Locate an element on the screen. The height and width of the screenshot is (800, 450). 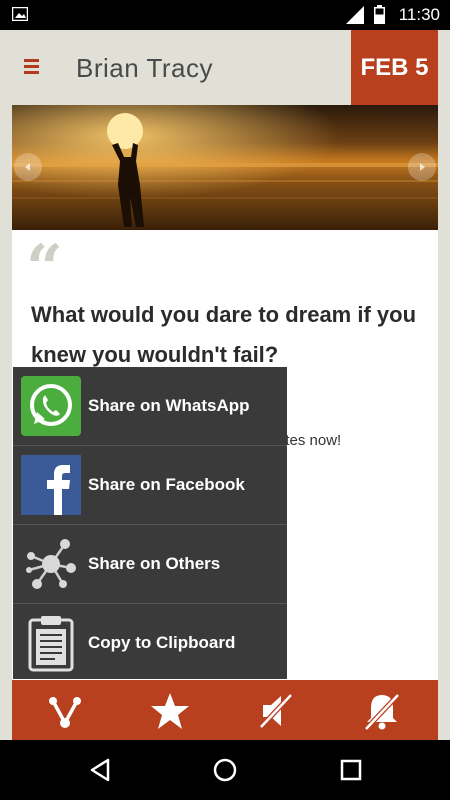
chevron-right-icon is located at coordinates (422, 167).